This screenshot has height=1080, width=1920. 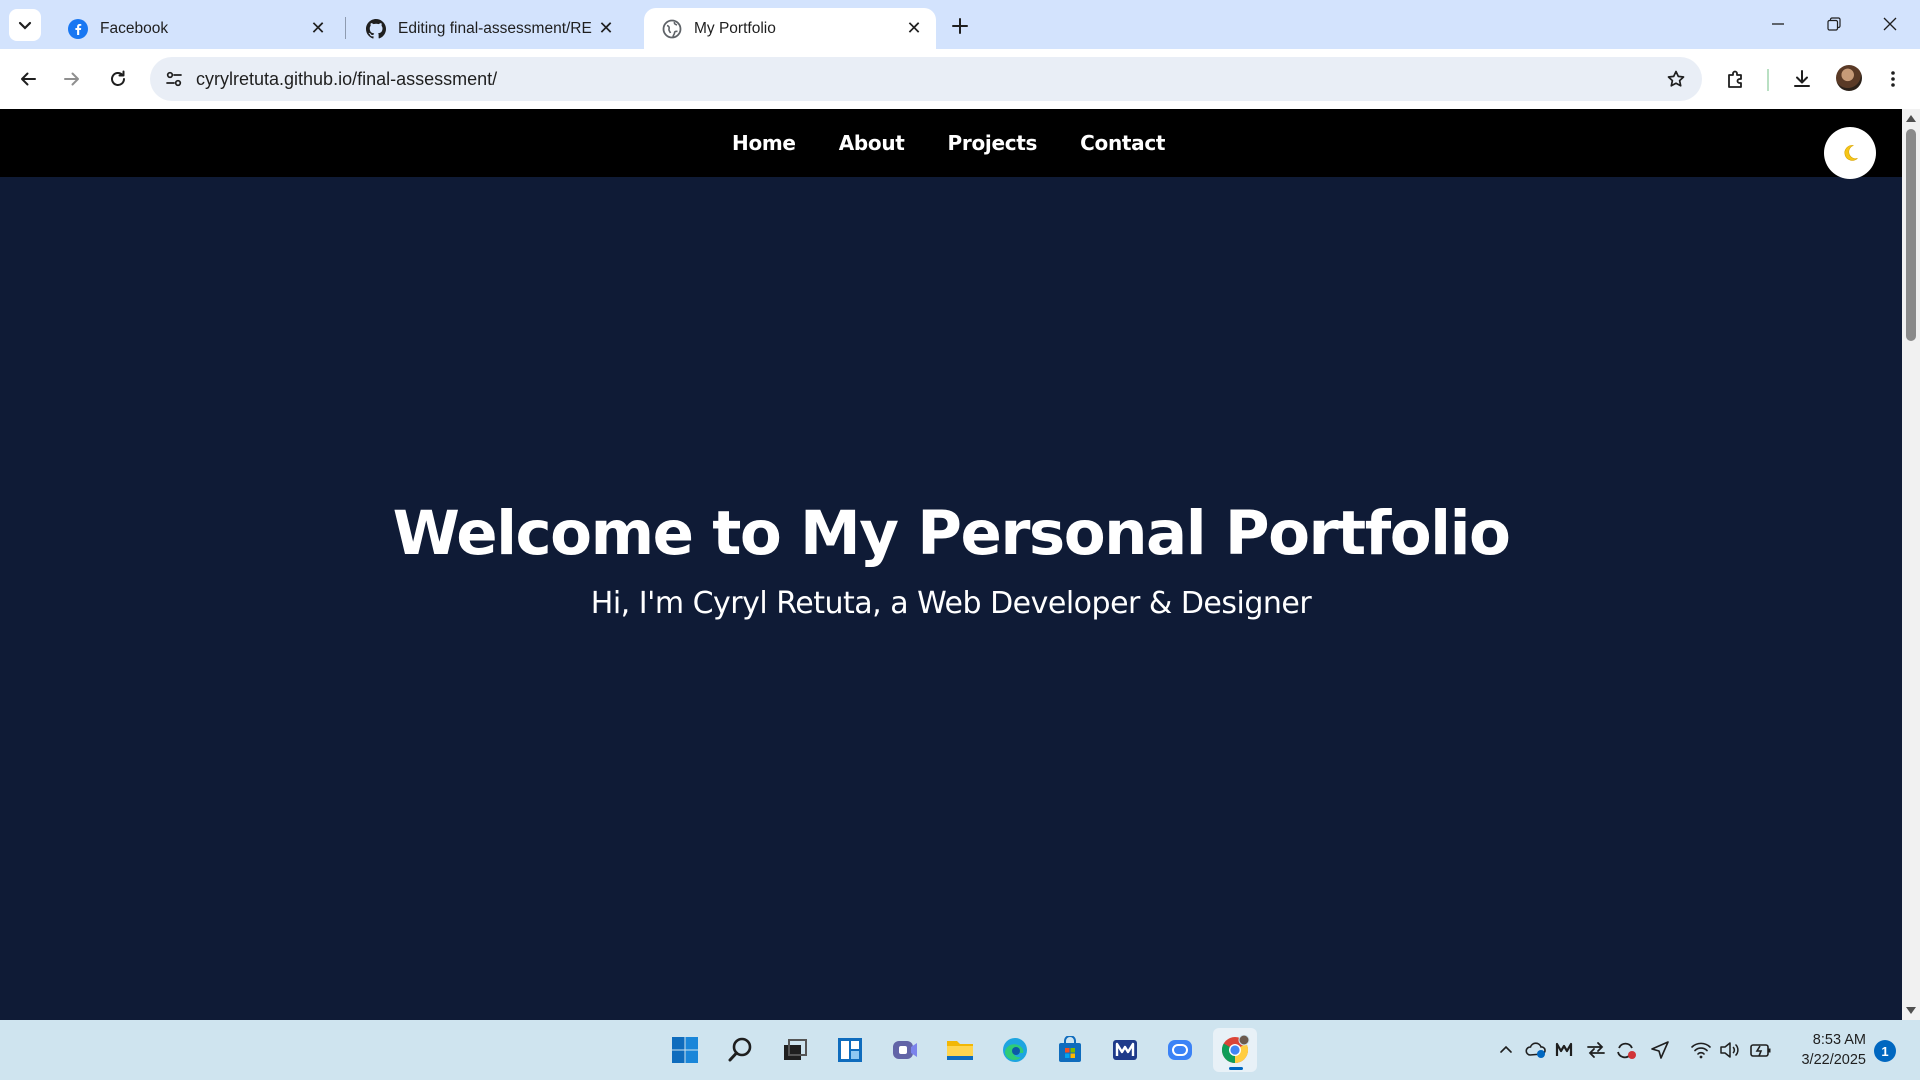 What do you see at coordinates (740, 1050) in the screenshot?
I see `taskbar-search` at bounding box center [740, 1050].